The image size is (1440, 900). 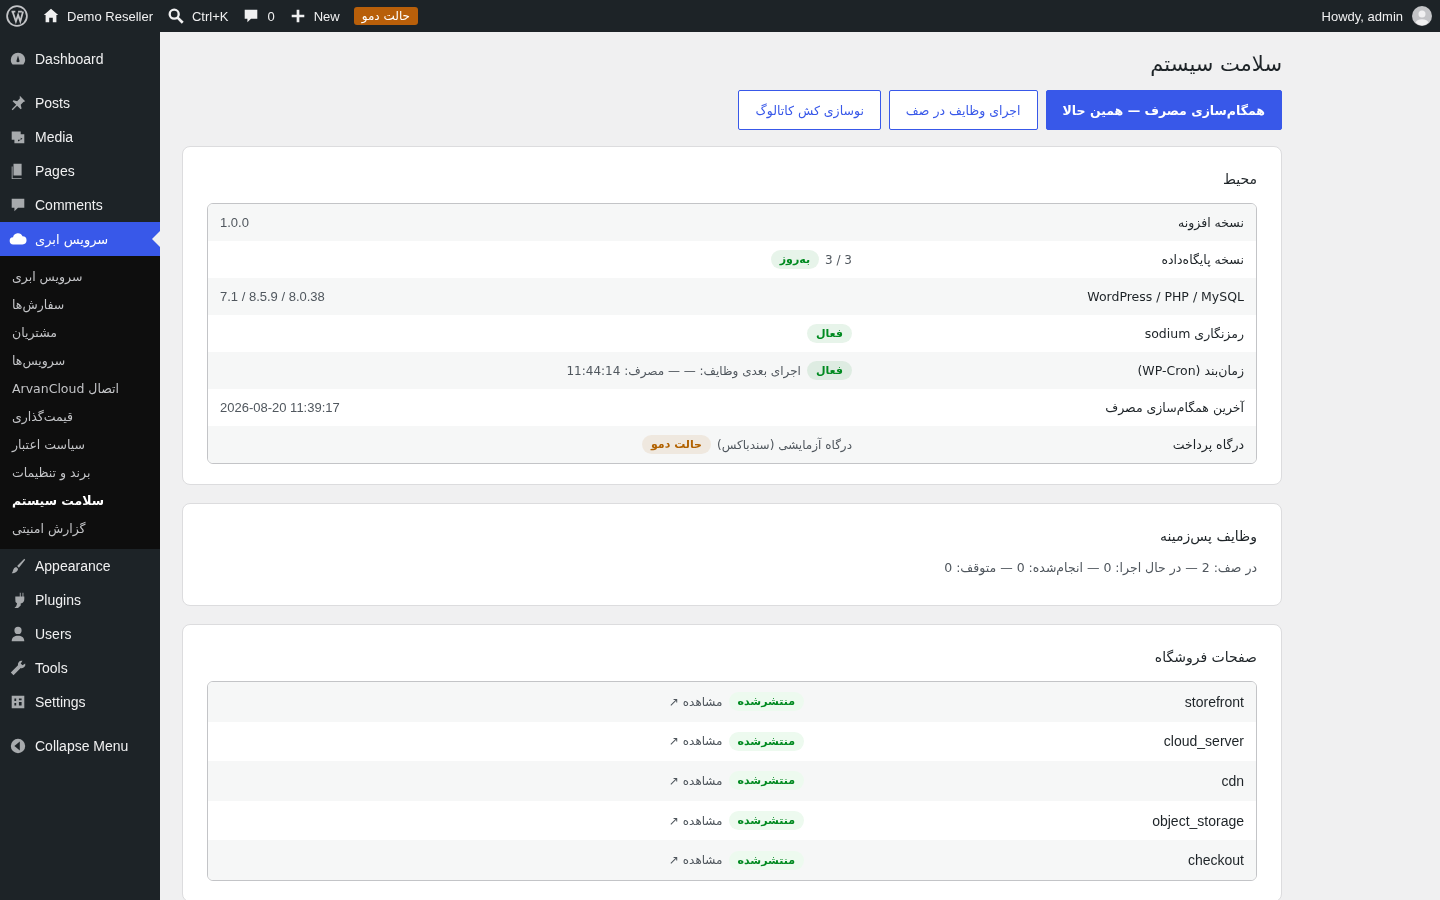 What do you see at coordinates (18, 634) in the screenshot?
I see `user-icon` at bounding box center [18, 634].